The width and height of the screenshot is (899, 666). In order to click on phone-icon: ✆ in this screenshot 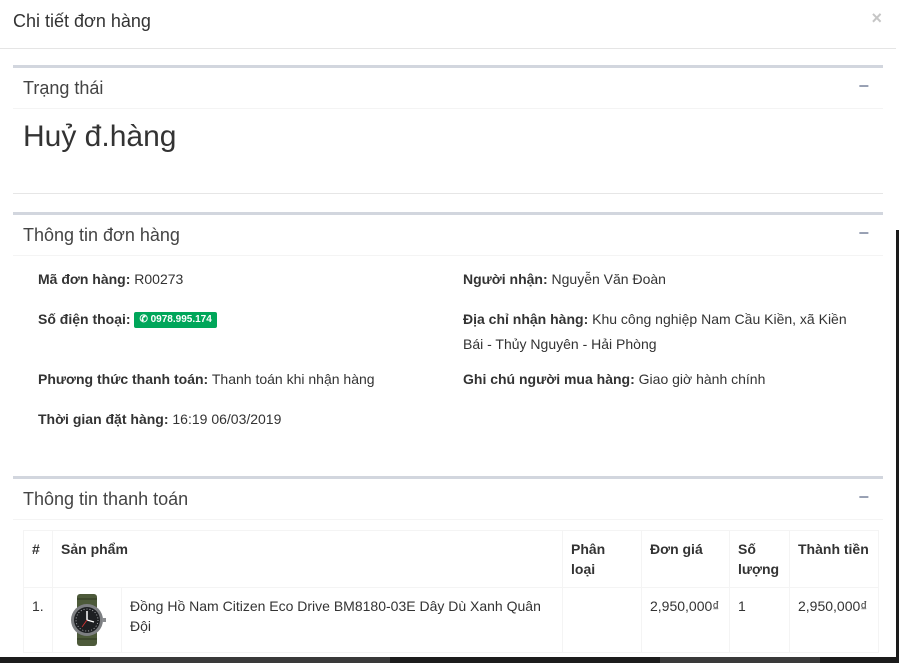, I will do `click(143, 320)`.